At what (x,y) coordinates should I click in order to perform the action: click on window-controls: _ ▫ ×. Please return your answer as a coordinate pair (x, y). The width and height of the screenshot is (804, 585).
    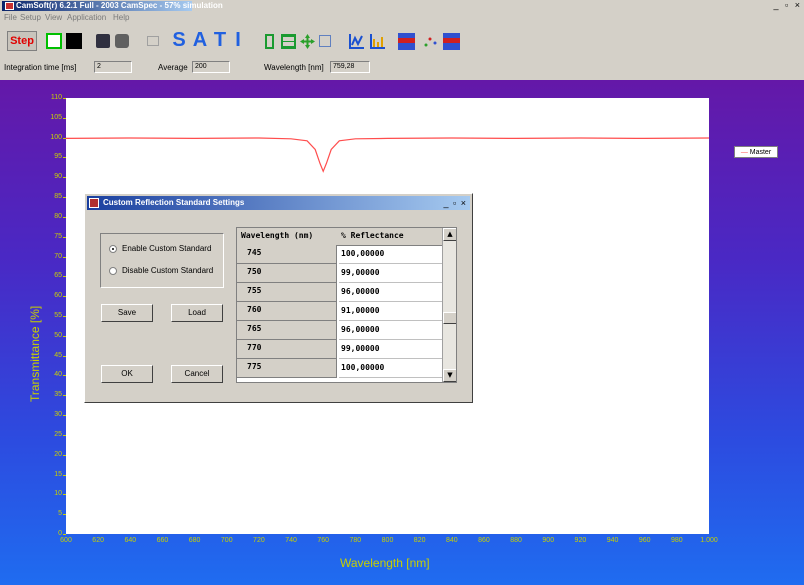
    Looking at the image, I should click on (788, 5).